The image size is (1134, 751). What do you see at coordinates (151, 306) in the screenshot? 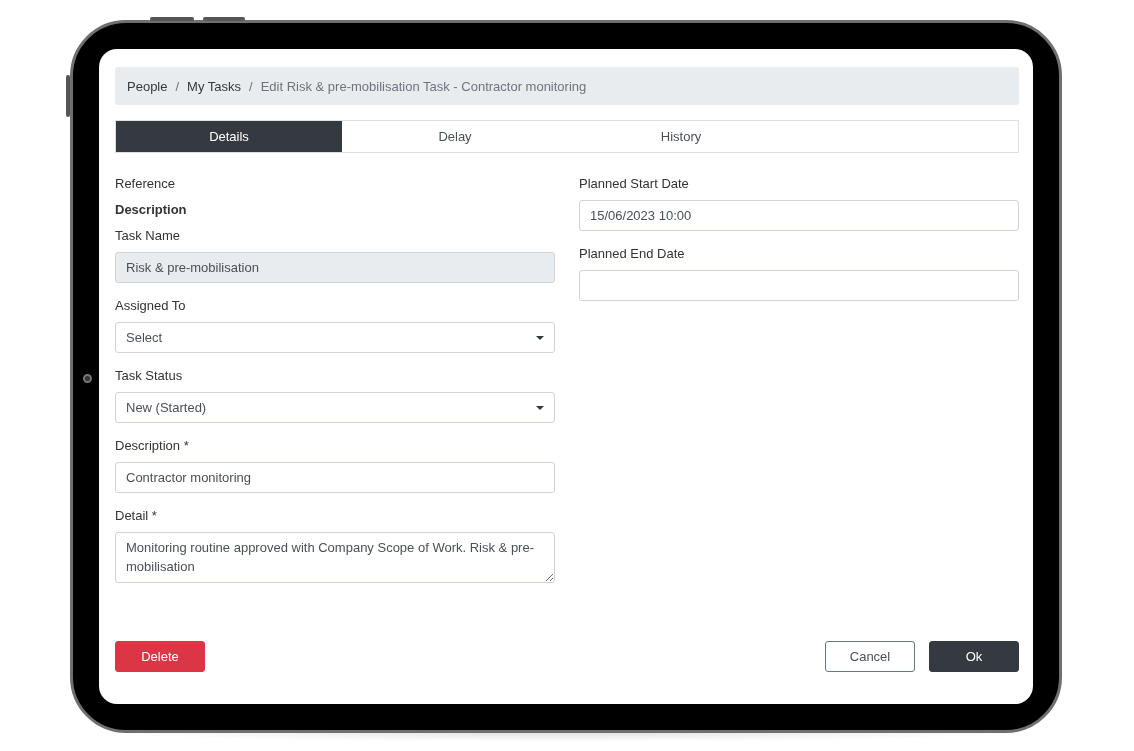
I see `field-label: Assigned To` at bounding box center [151, 306].